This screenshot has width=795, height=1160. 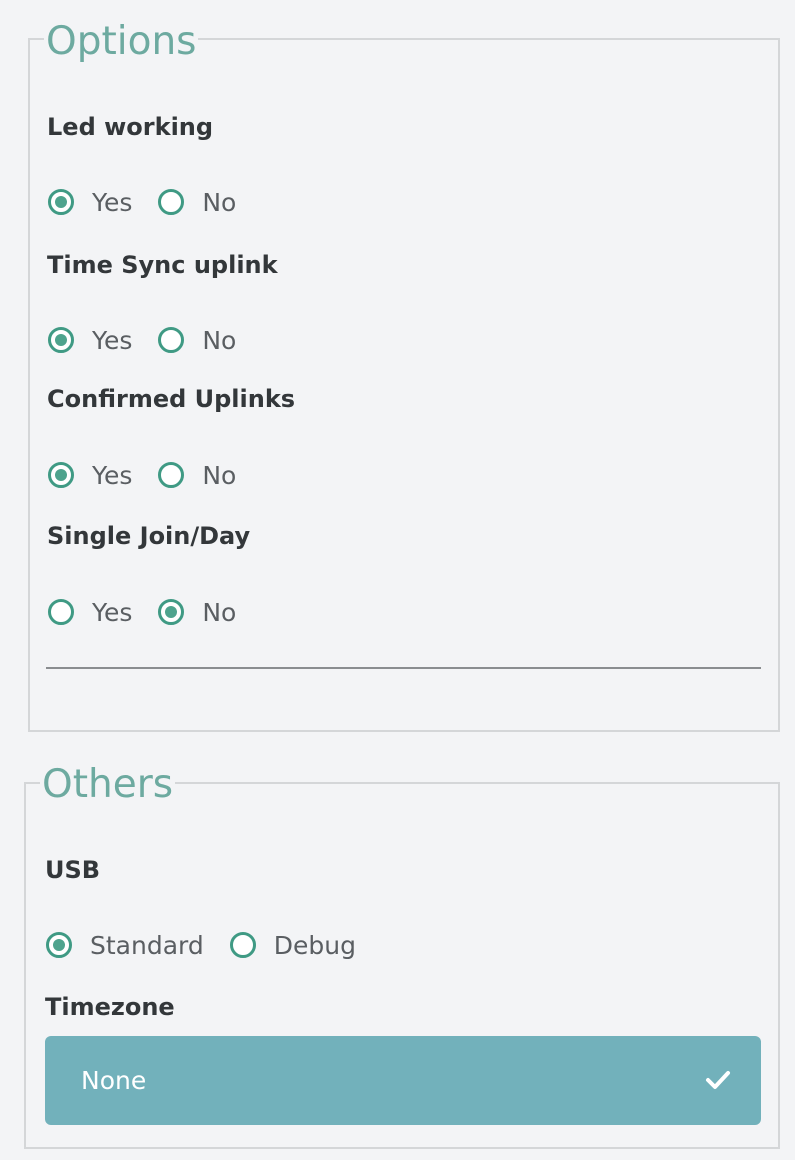 I want to click on others-legend: Others, so click(x=108, y=784).